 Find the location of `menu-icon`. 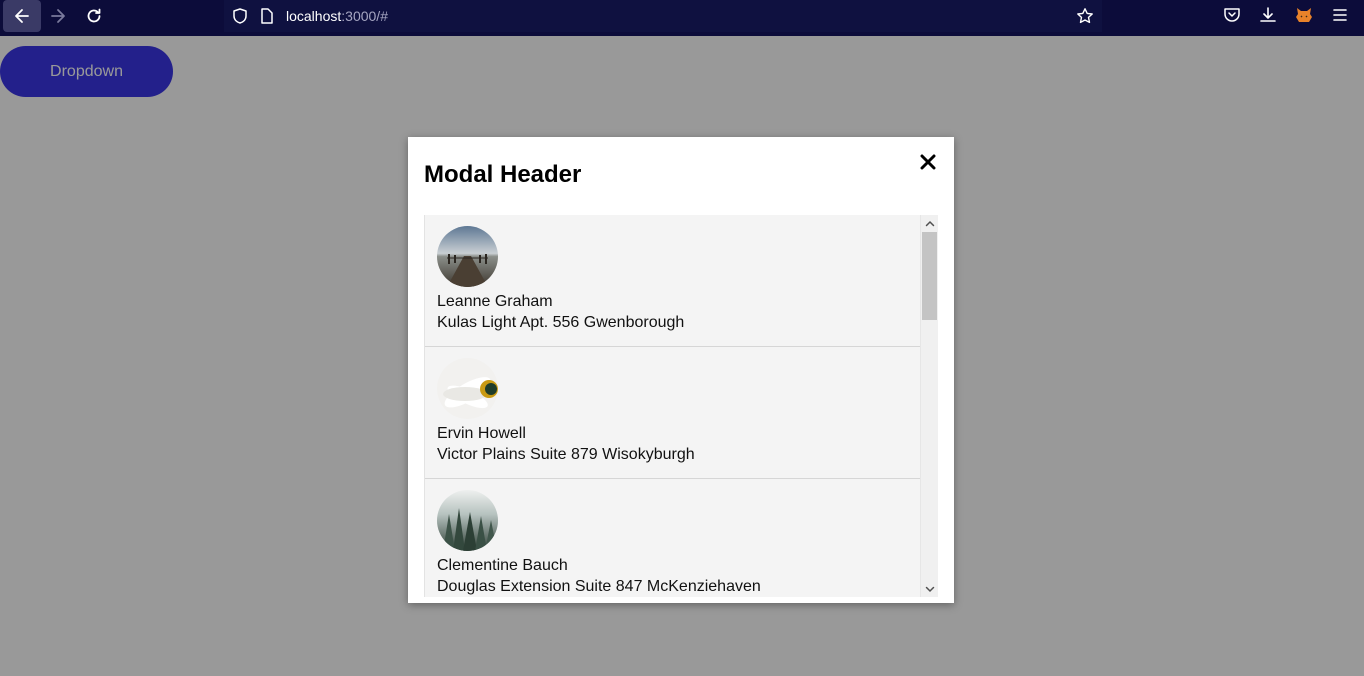

menu-icon is located at coordinates (1340, 15).